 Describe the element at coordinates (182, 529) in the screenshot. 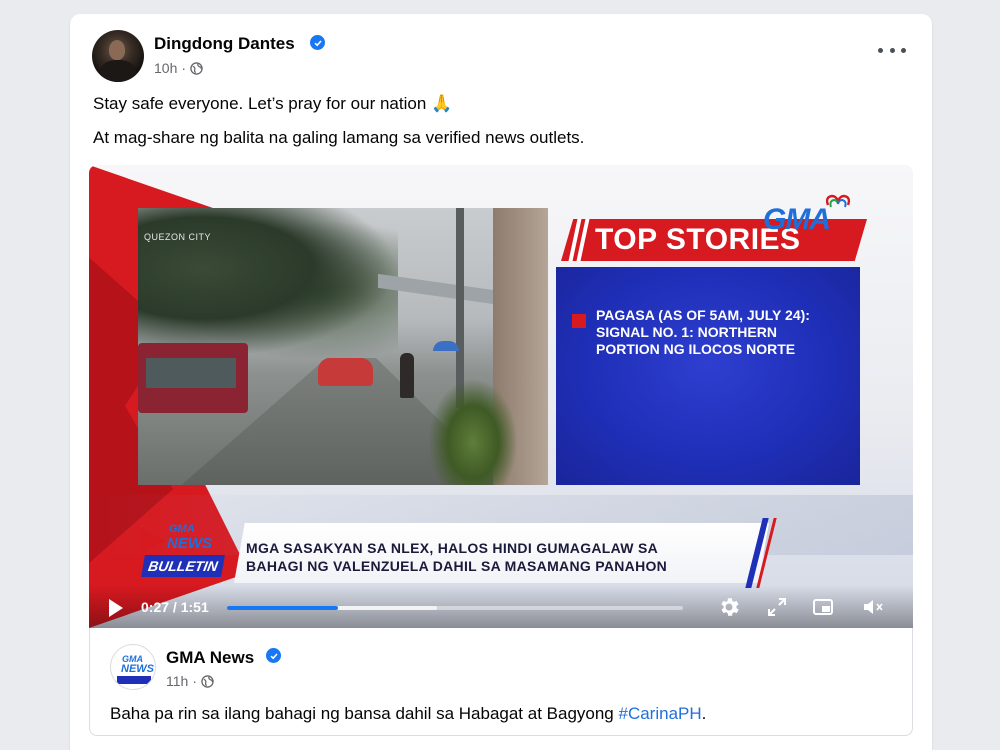

I see `bulletin-logo-gma: GMA` at that location.